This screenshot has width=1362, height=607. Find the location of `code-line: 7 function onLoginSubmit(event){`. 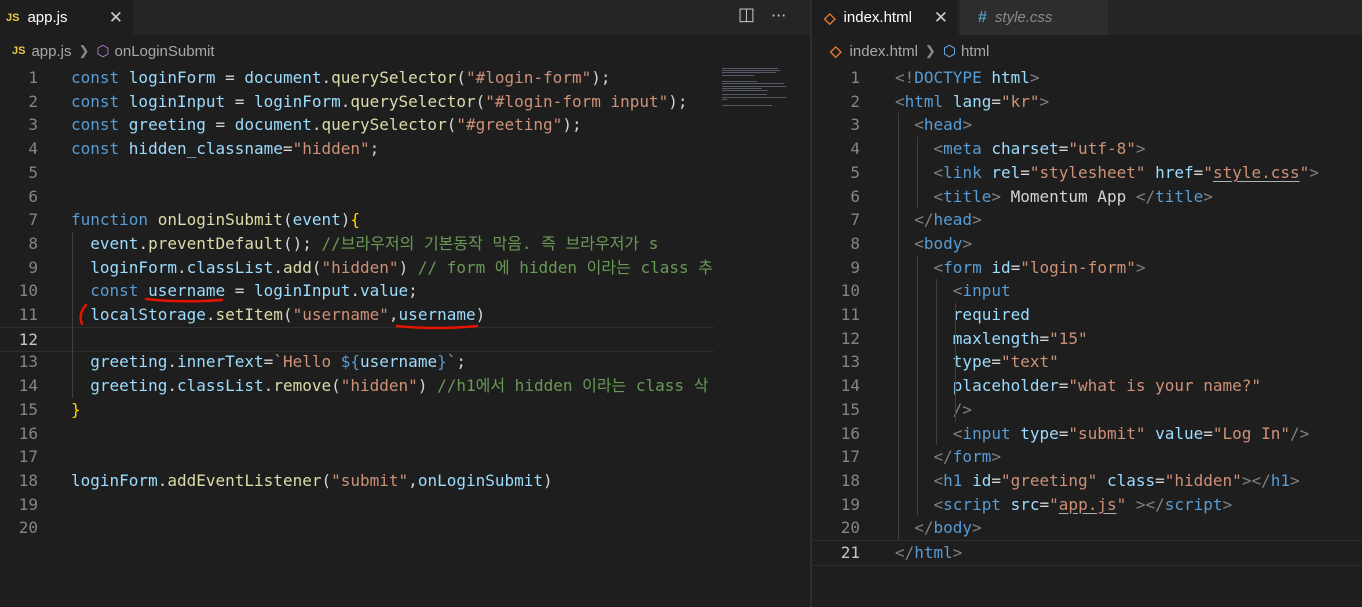

code-line: 7 function onLoginSubmit(event){ is located at coordinates (405, 220).